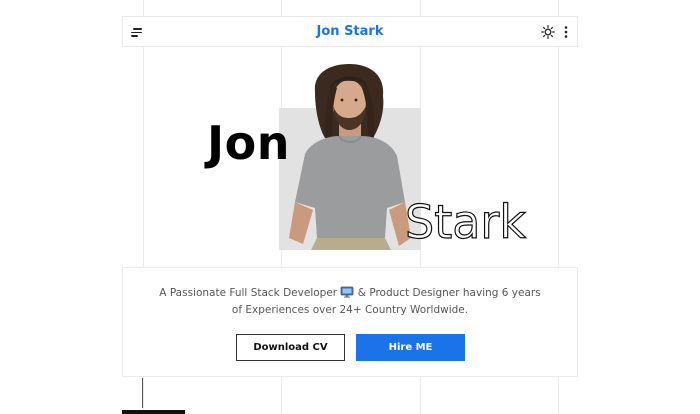  I want to click on portrait-photo, so click(350, 157).